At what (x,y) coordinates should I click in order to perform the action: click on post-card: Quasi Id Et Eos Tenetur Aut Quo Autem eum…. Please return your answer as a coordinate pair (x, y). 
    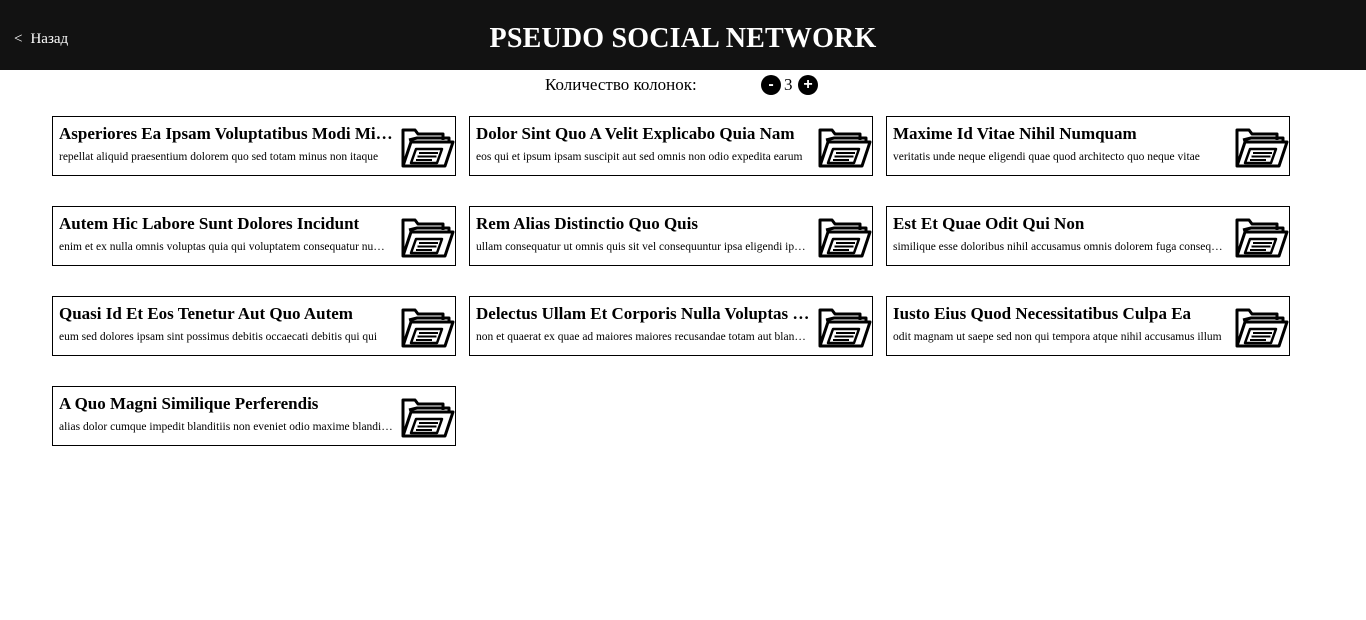
    Looking at the image, I should click on (254, 326).